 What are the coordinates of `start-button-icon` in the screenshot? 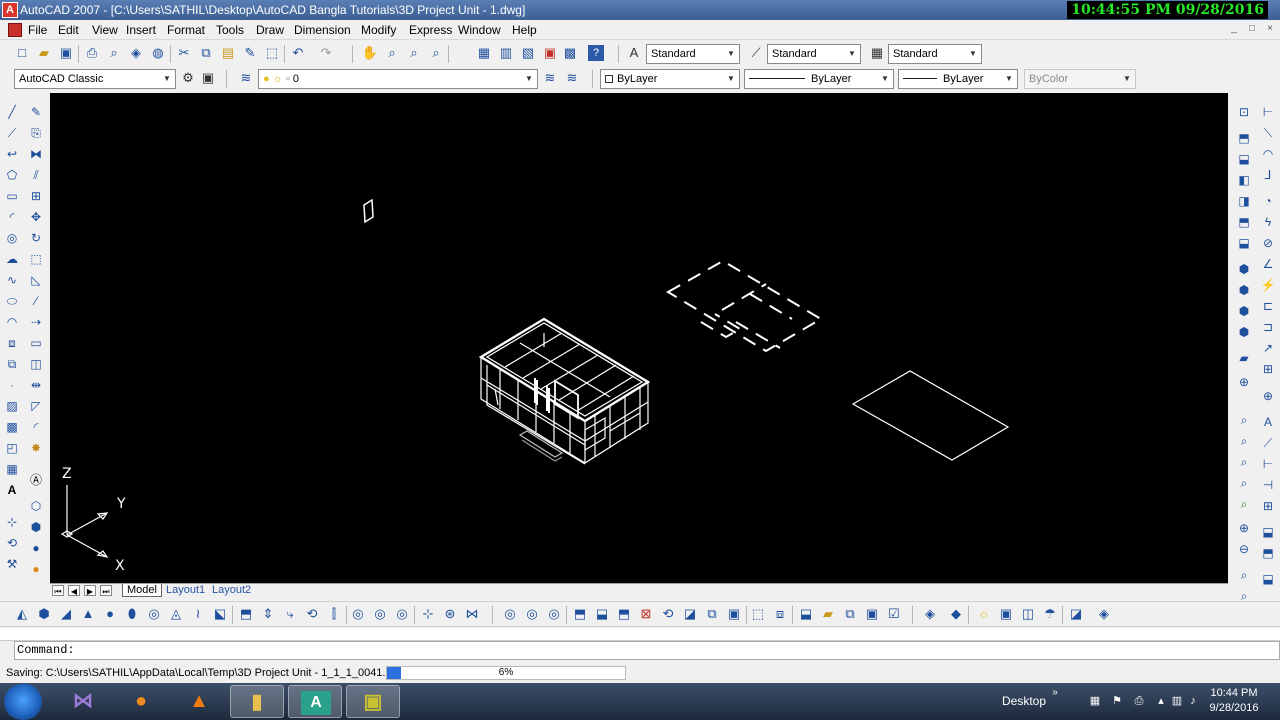 It's located at (23, 702).